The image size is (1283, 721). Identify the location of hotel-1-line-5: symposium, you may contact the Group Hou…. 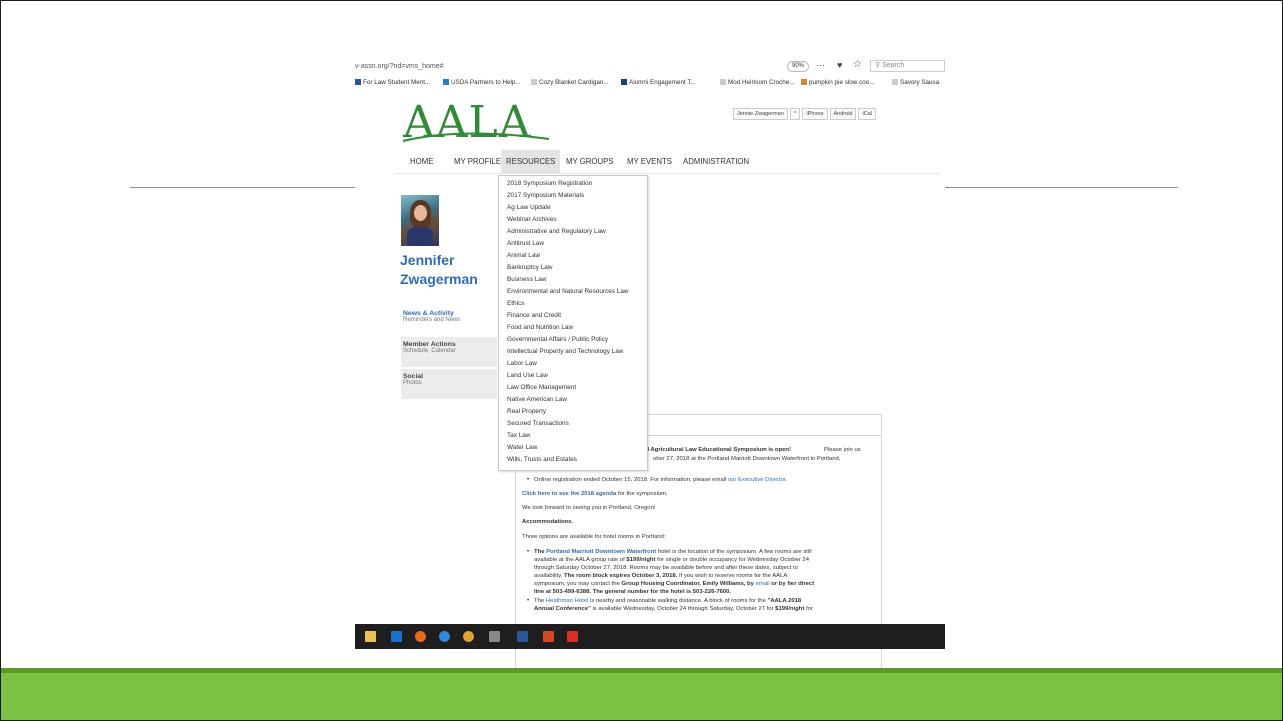
(674, 584).